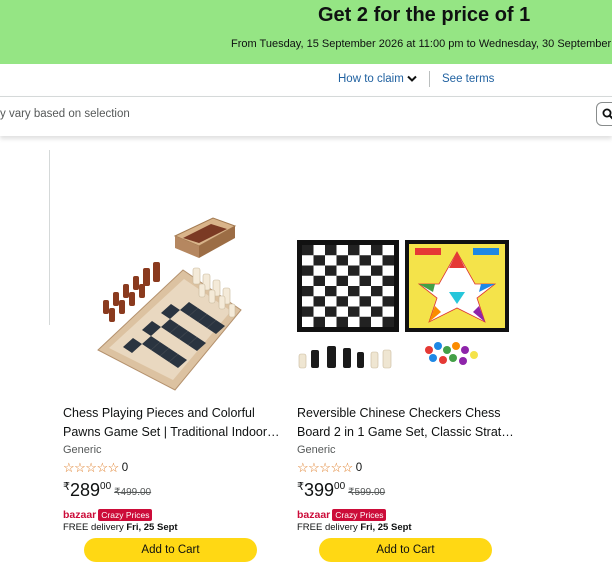 This screenshot has width=612, height=567. What do you see at coordinates (407, 297) in the screenshot?
I see `product-image-chinese-checkers` at bounding box center [407, 297].